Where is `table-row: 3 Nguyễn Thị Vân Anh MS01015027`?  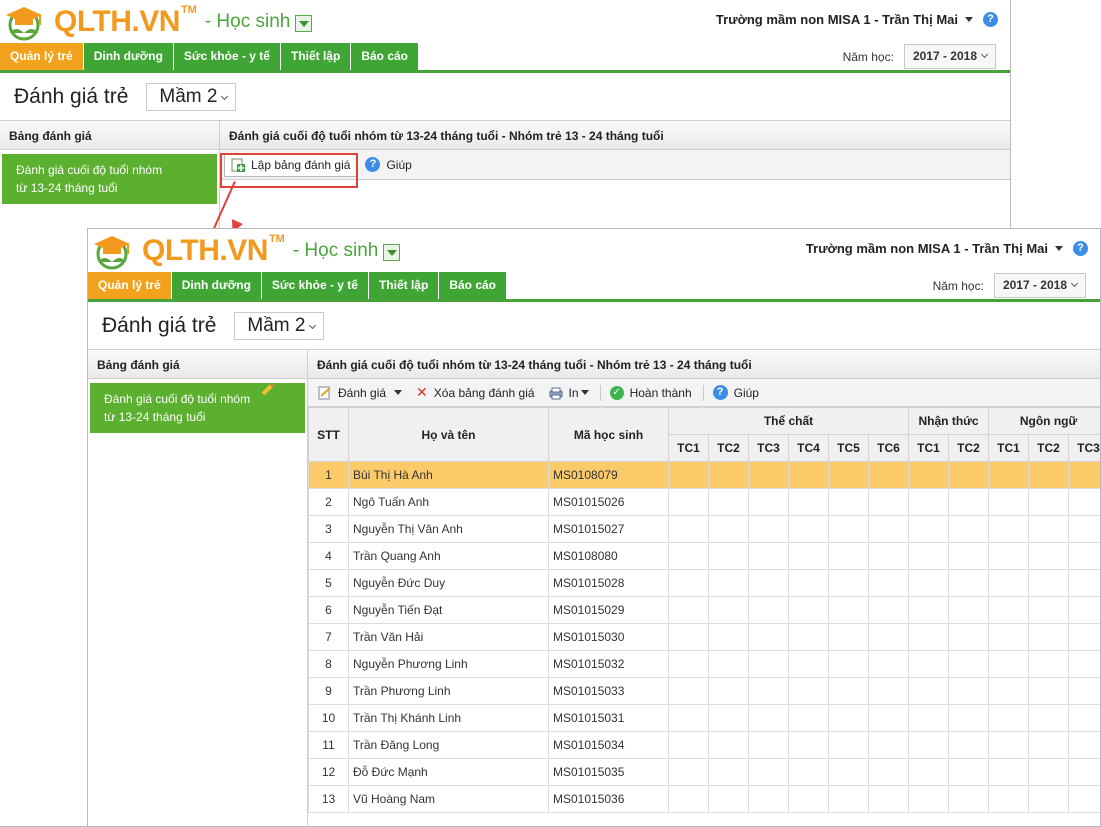 table-row: 3 Nguyễn Thị Vân Anh MS01015027 is located at coordinates (704, 529).